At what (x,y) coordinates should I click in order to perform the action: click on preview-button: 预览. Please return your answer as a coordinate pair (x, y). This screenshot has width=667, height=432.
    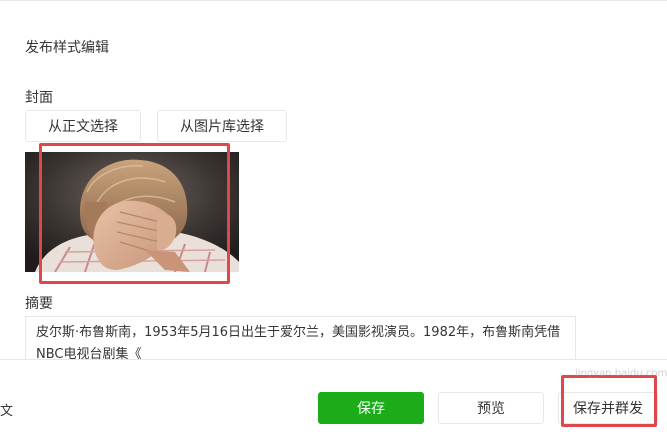
    Looking at the image, I should click on (491, 408).